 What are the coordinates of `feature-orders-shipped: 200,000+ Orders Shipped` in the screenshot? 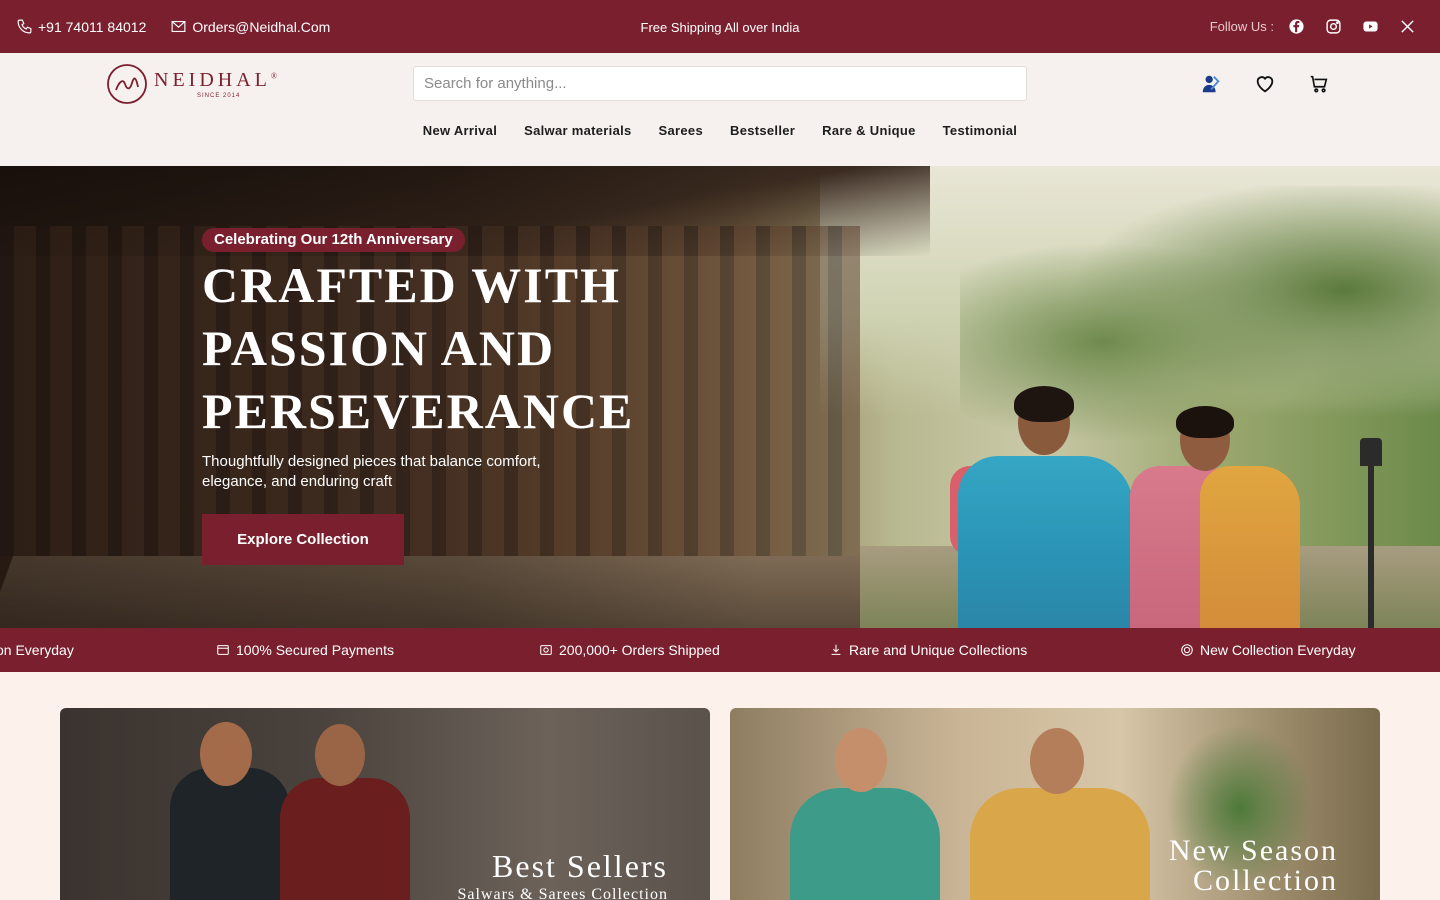 It's located at (629, 650).